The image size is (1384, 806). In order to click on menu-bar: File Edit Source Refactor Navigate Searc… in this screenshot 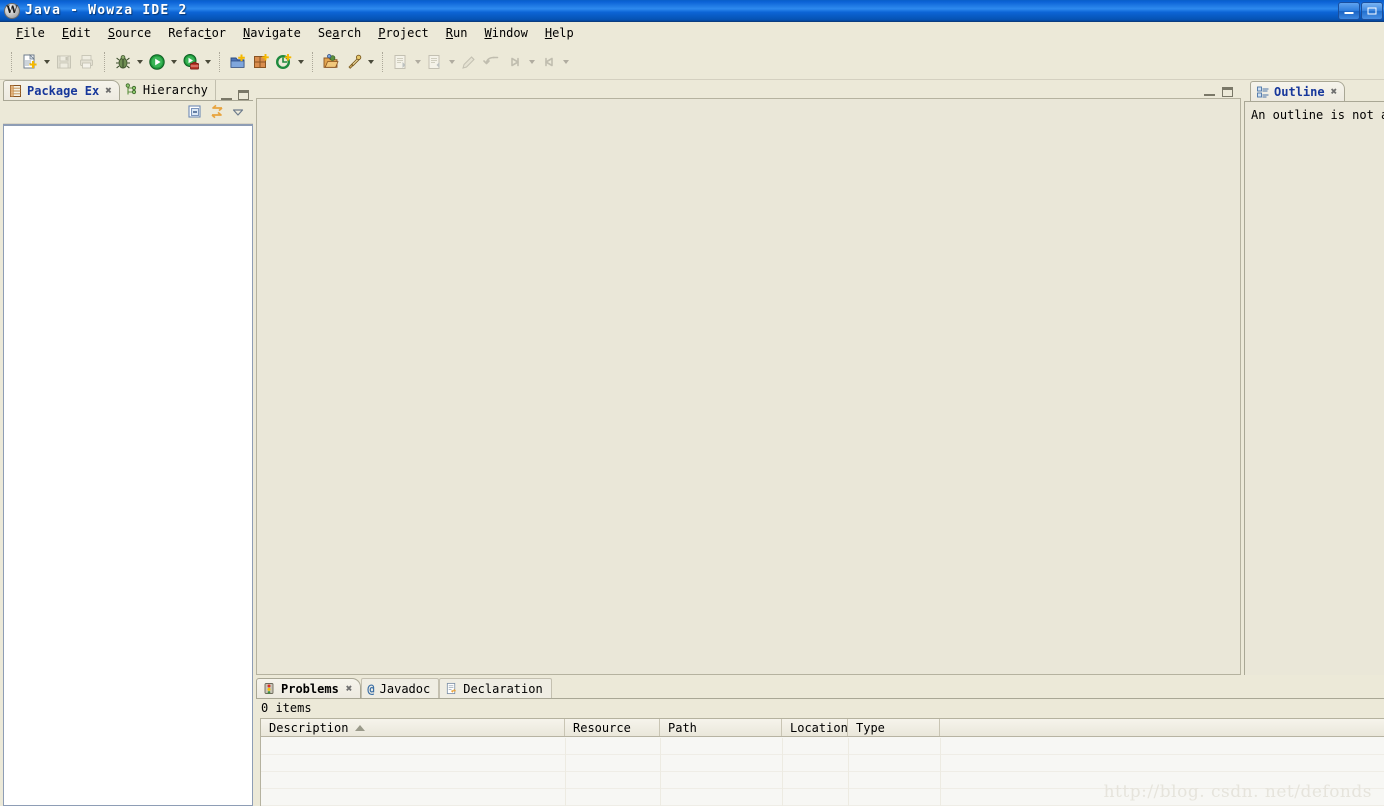, I will do `click(692, 33)`.